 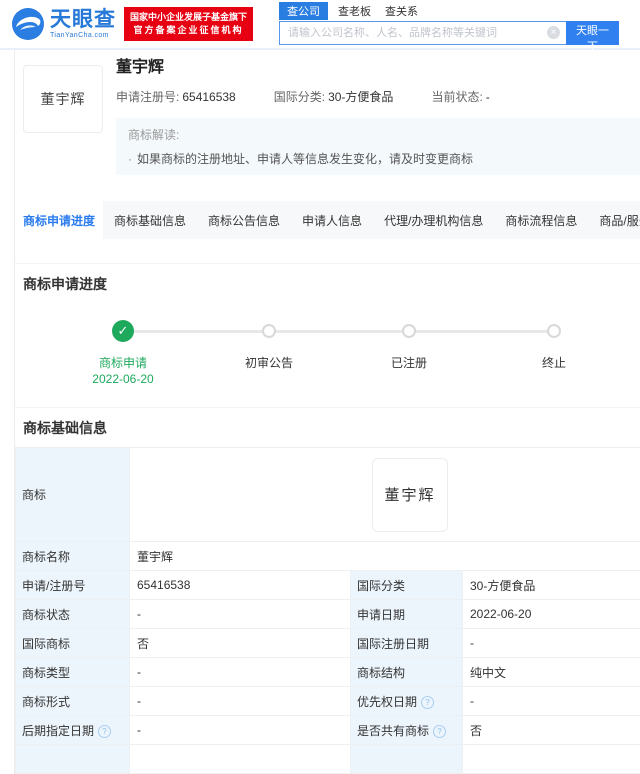 I want to click on clear-icon: ×, so click(x=553, y=32).